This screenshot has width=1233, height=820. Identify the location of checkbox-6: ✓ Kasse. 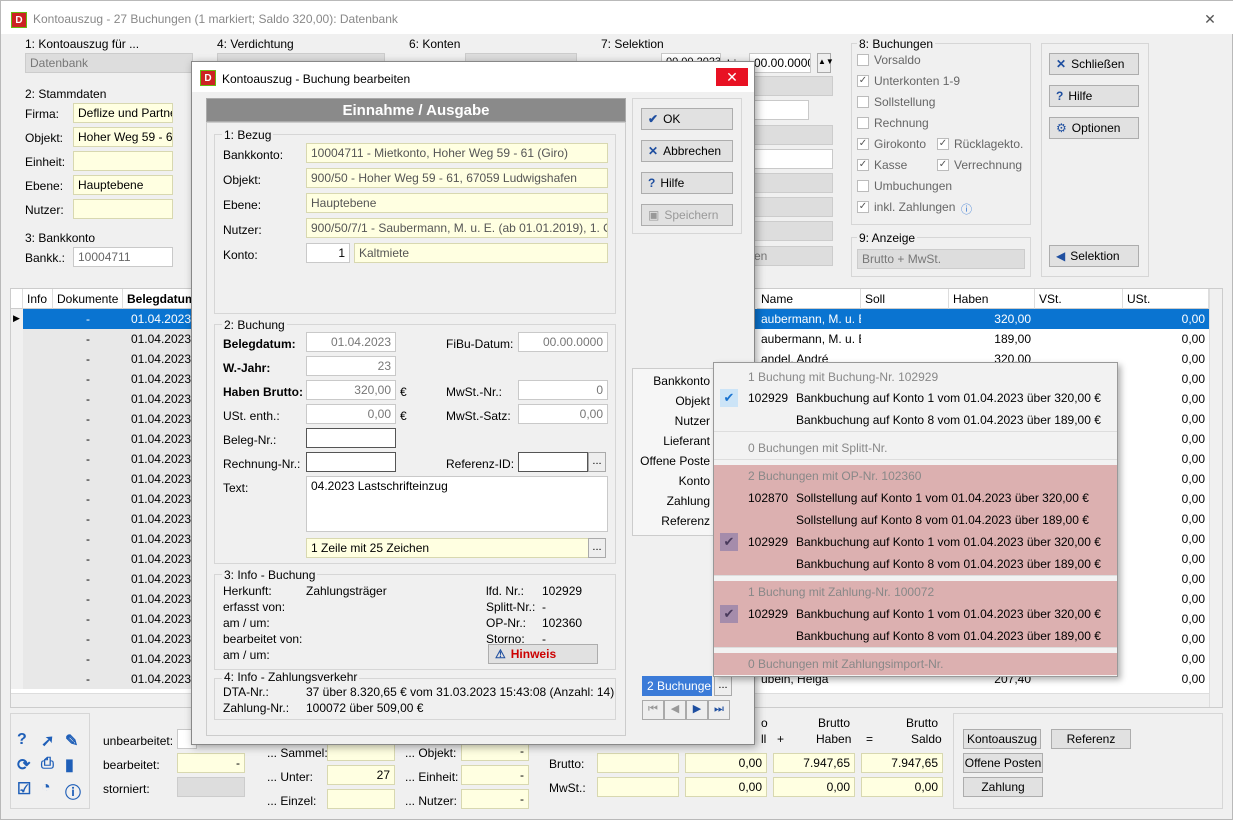
(882, 165).